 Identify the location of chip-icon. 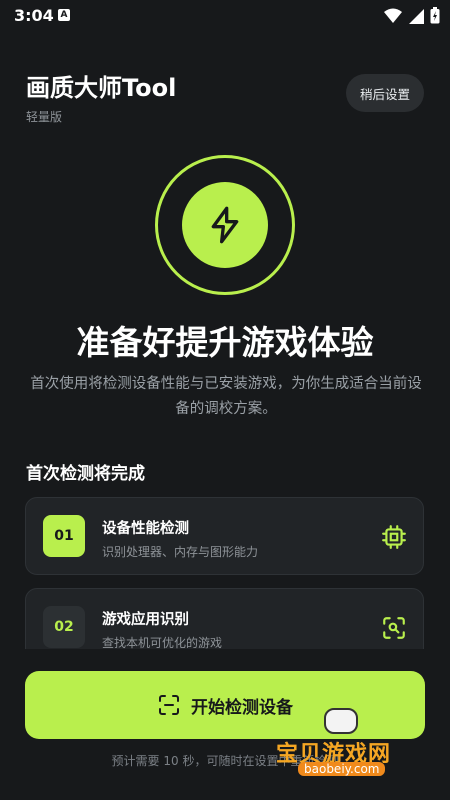
(394, 537).